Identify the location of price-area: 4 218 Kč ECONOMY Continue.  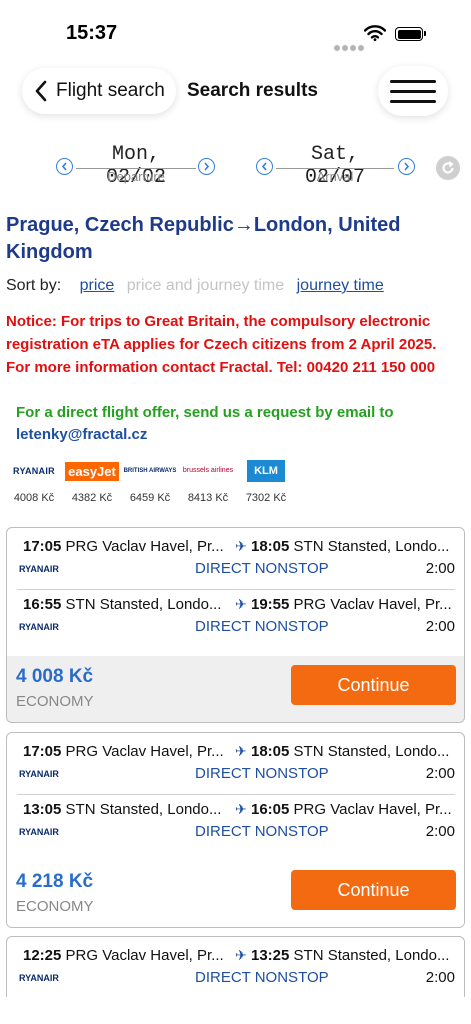
(235, 894).